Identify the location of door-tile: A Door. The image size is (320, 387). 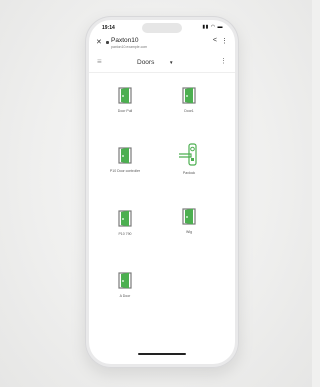
(125, 289).